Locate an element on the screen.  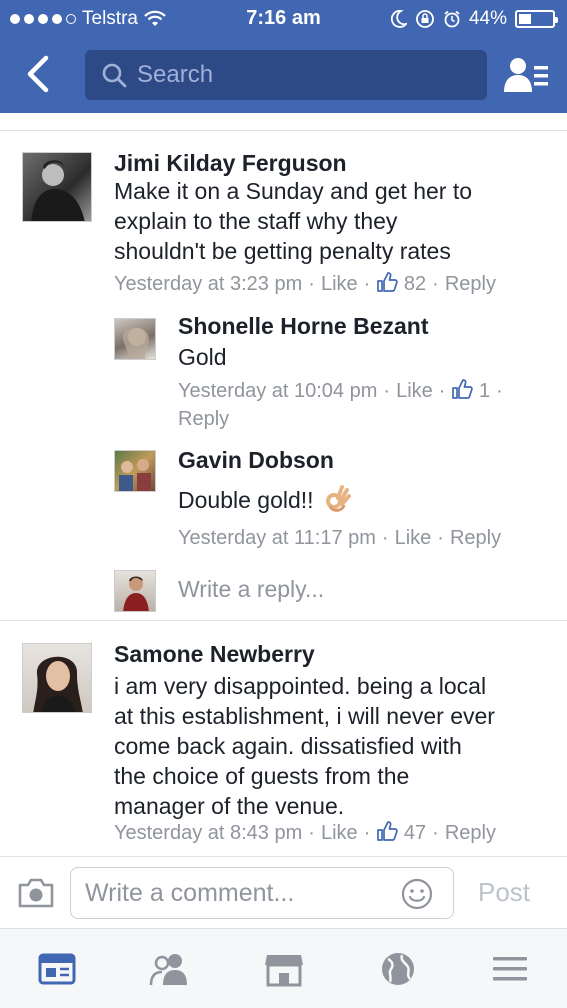
comment-text-line: manager of the venue. is located at coordinates (229, 806).